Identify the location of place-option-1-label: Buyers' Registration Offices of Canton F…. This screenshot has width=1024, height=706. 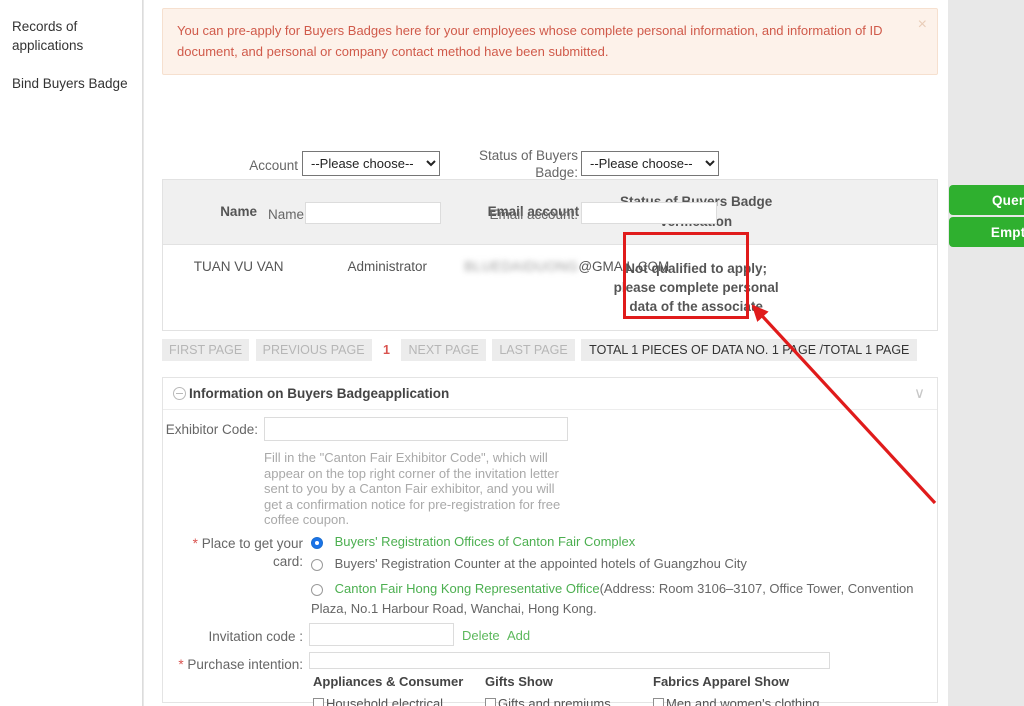
(485, 541).